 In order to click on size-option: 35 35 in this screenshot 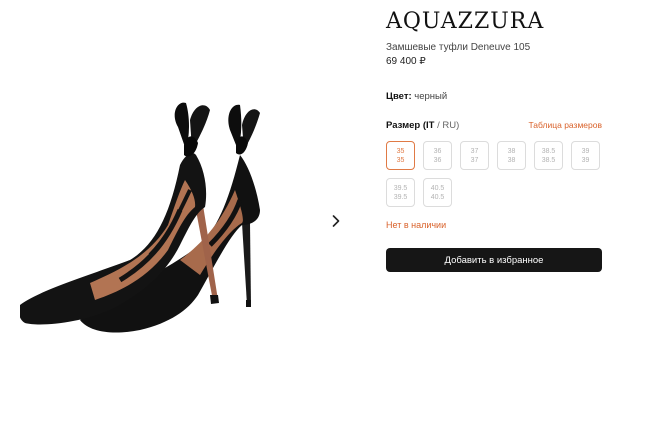, I will do `click(400, 155)`.